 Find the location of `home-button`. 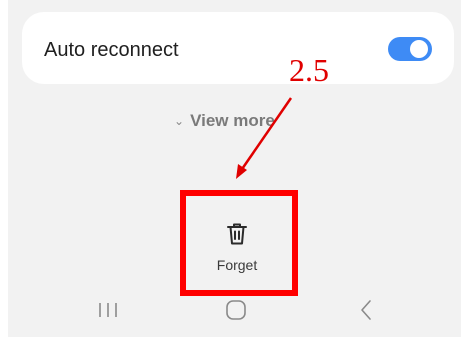

home-button is located at coordinates (236, 312).